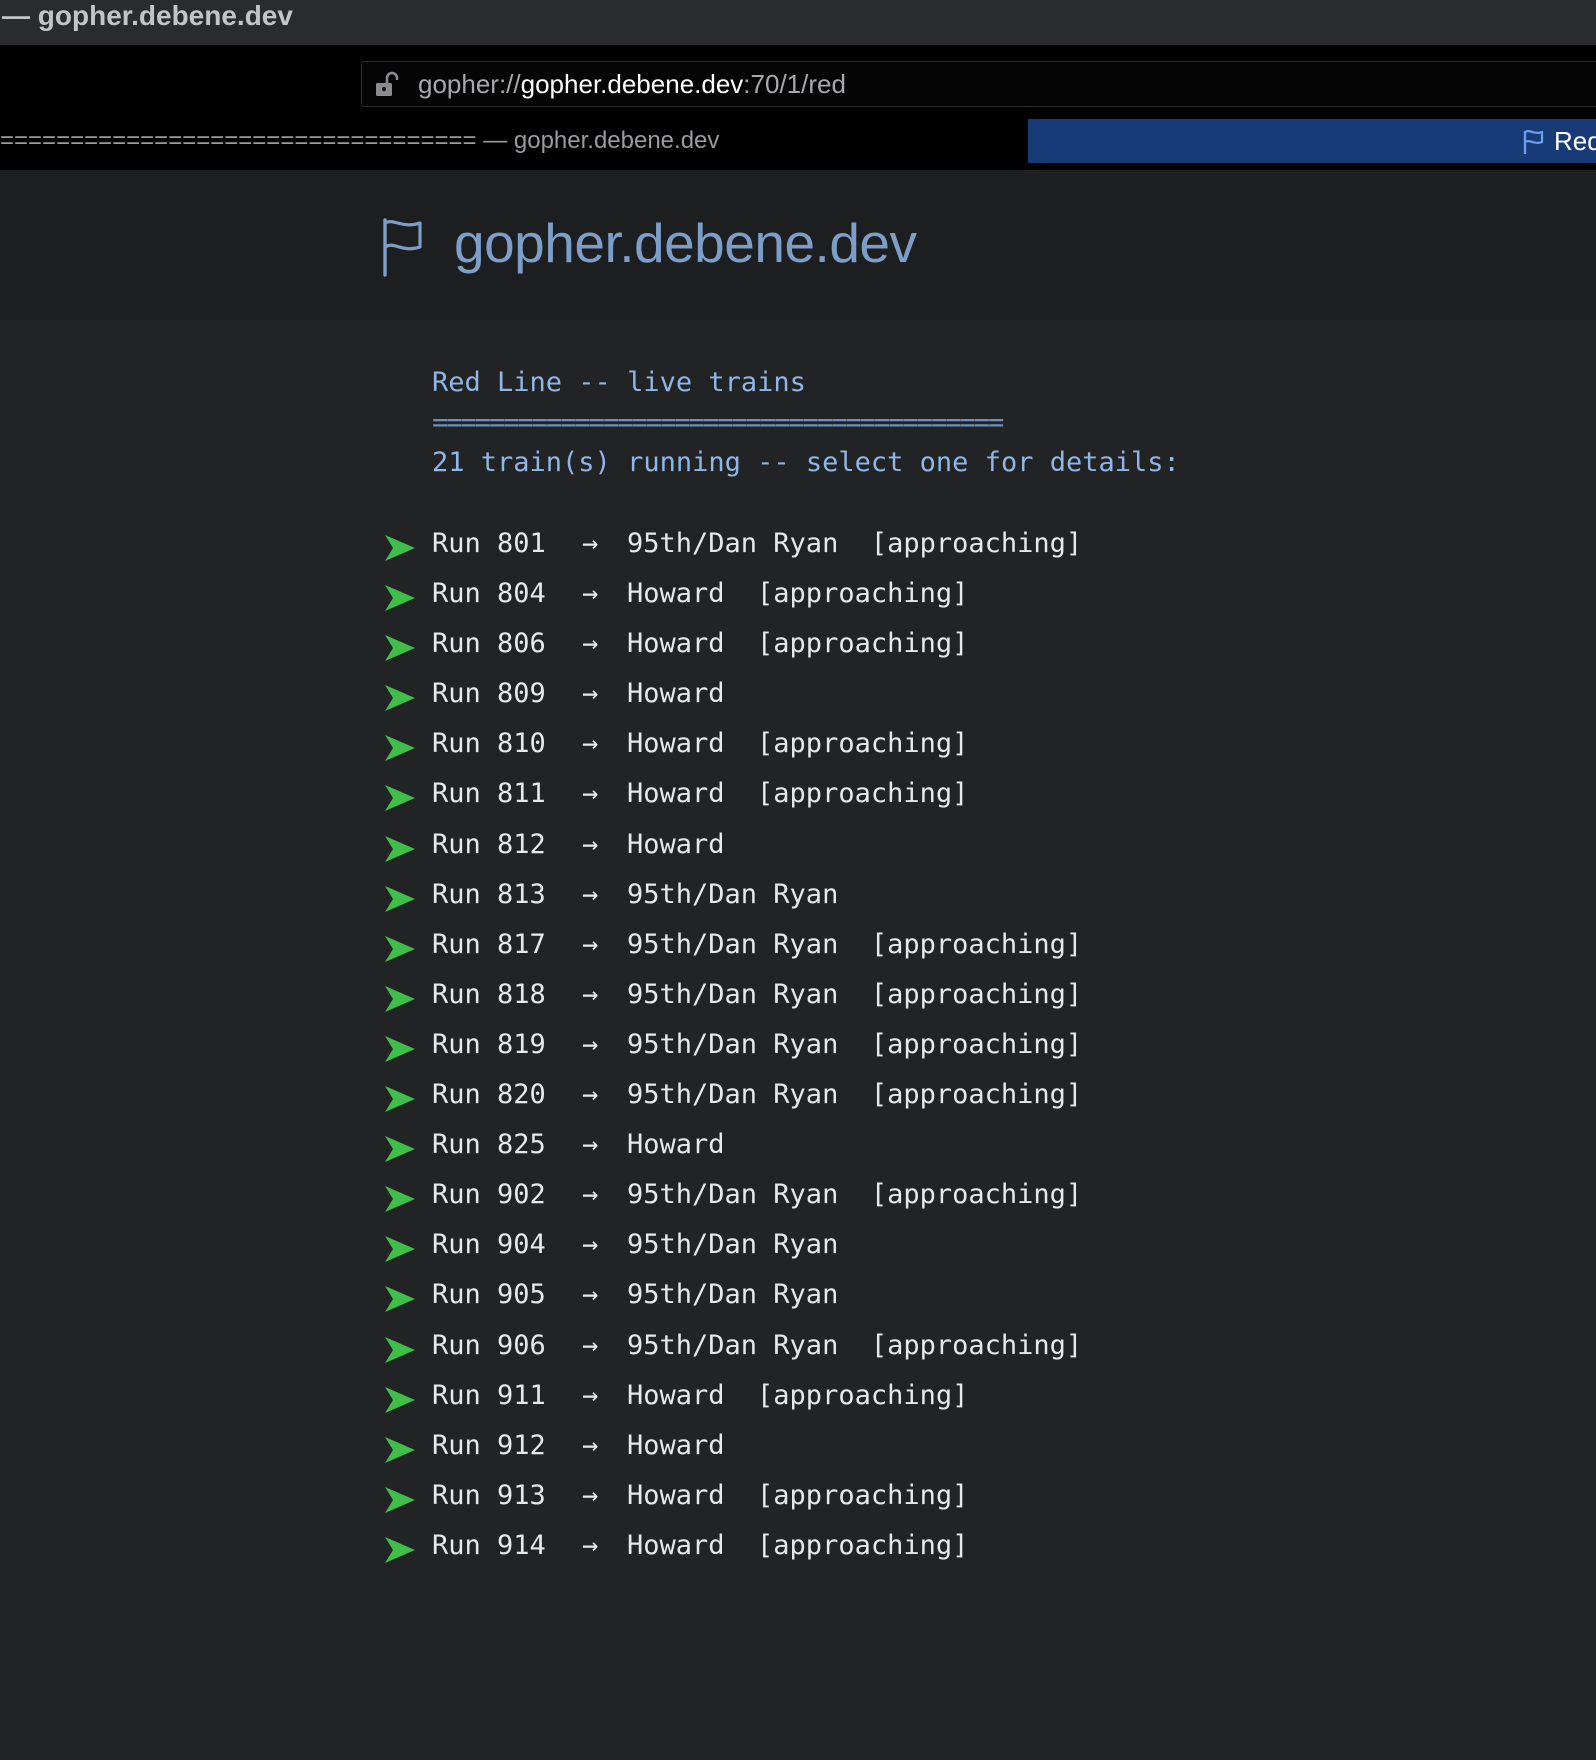  I want to click on train-list-item: Run 801 → 95th/Dan Ryan [approaching], so click(740, 545).